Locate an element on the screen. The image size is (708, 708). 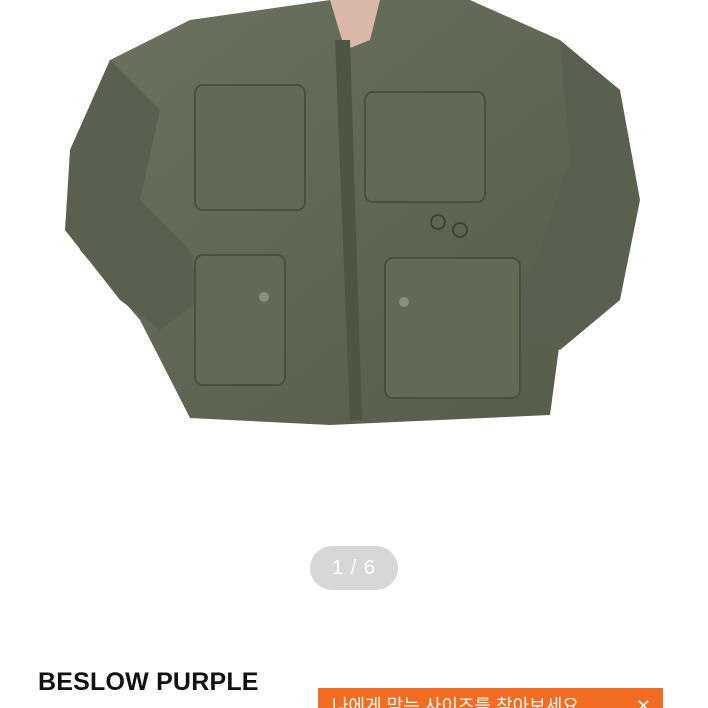
image-pager-badge: 1 / 6 is located at coordinates (354, 568).